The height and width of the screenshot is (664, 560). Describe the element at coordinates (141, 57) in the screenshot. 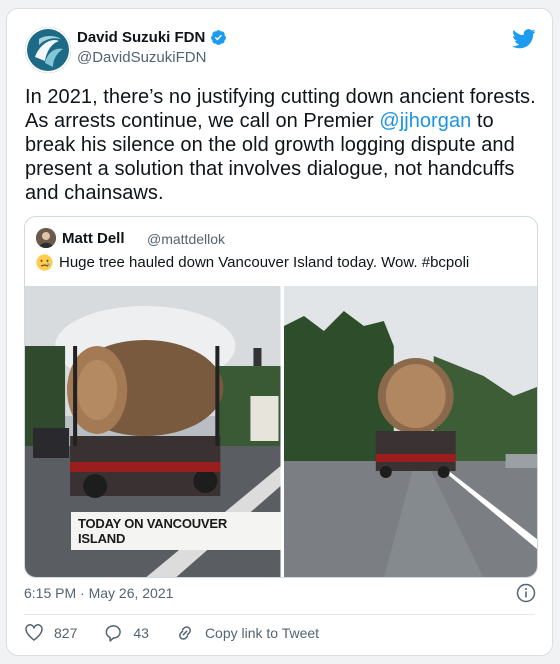

I see `author-handle: @DavidSuzukiFDN` at that location.